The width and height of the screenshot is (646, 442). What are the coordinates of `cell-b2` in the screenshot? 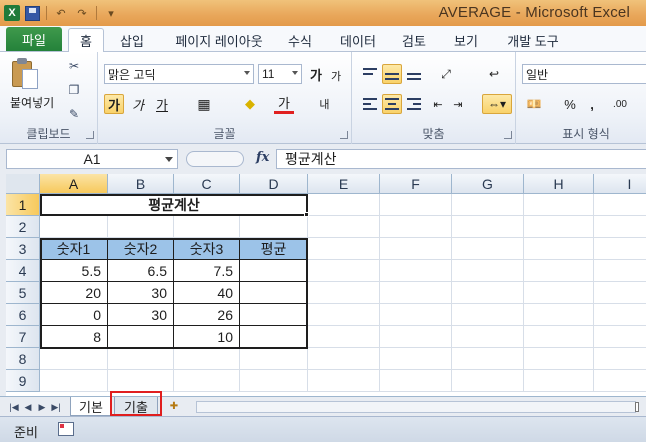 It's located at (141, 227).